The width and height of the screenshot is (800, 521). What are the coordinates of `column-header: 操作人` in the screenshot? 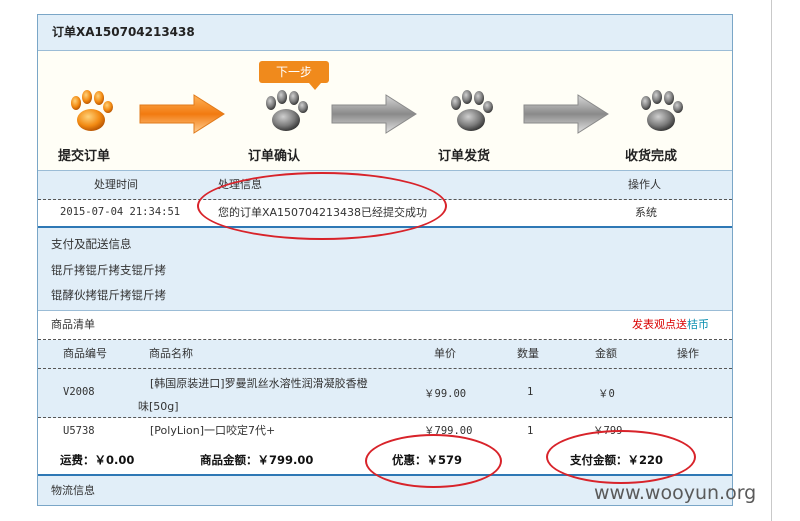 It's located at (644, 184).